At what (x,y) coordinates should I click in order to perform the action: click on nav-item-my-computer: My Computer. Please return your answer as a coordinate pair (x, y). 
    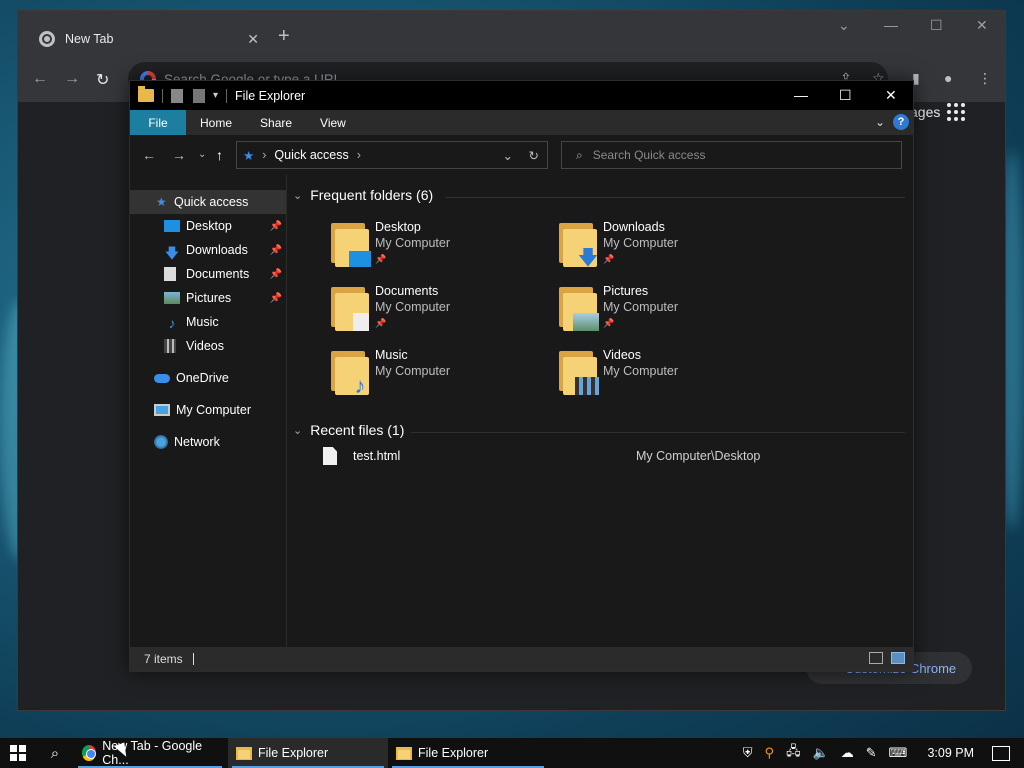
    Looking at the image, I should click on (208, 410).